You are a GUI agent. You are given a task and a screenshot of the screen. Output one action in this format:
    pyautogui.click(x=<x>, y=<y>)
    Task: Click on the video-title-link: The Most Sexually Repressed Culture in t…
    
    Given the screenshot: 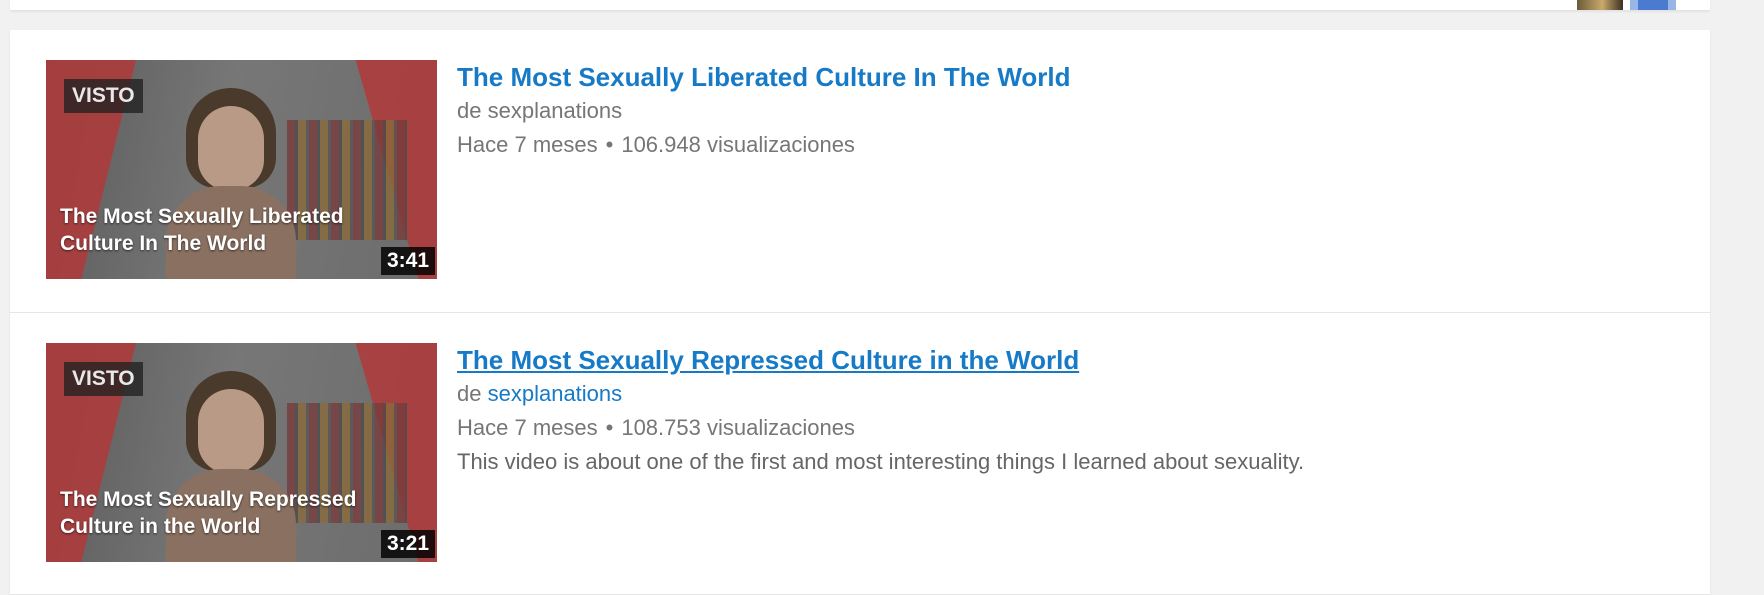 What is the action you would take?
    pyautogui.click(x=1077, y=360)
    